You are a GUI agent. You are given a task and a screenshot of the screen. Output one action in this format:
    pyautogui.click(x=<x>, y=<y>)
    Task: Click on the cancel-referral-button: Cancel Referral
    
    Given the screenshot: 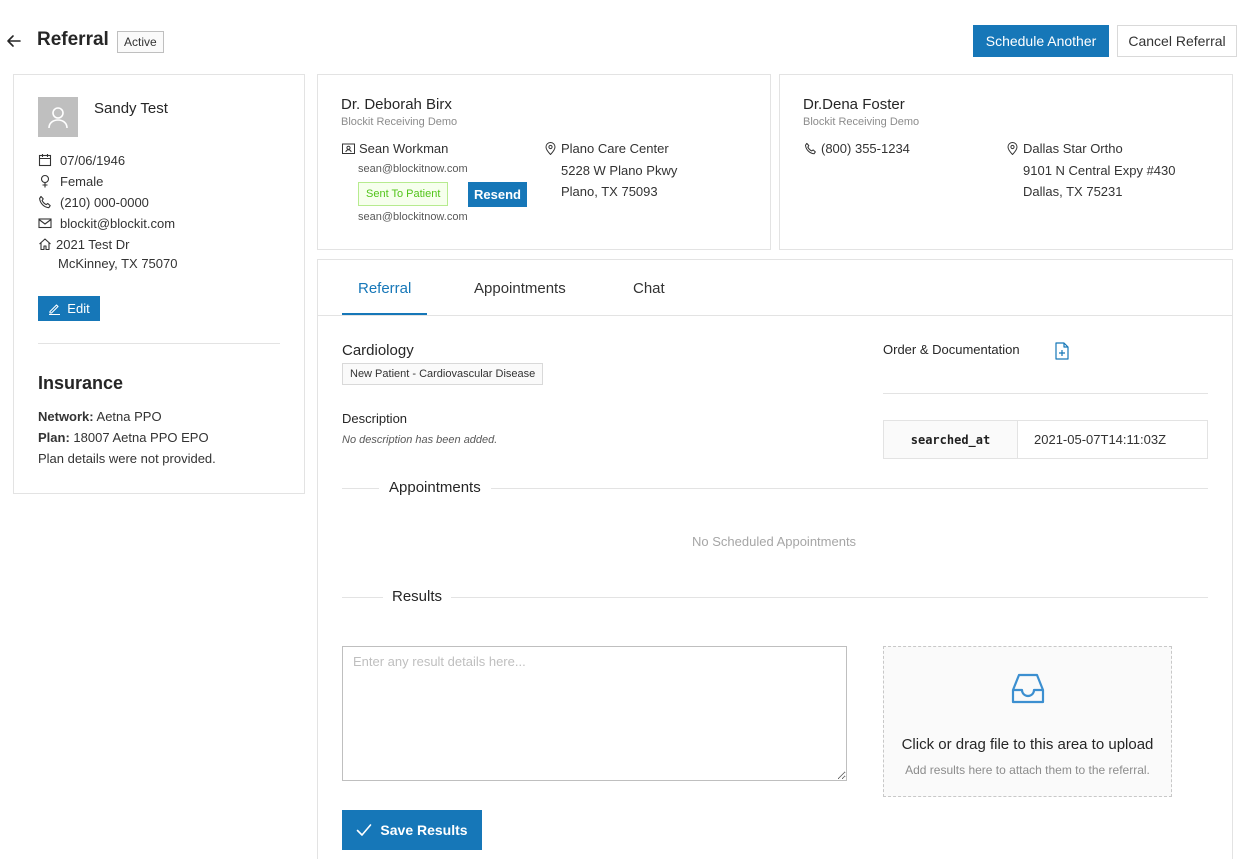 What is the action you would take?
    pyautogui.click(x=1177, y=41)
    